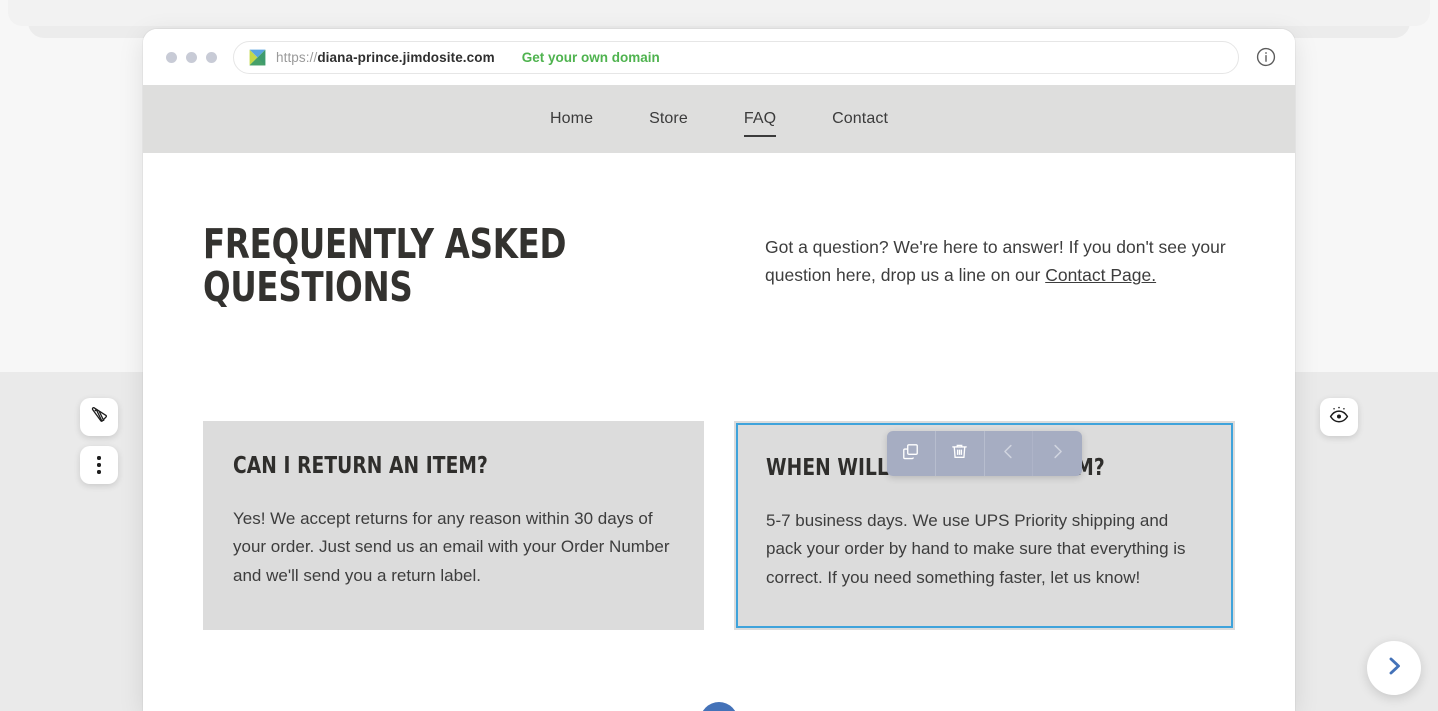 Image resolution: width=1438 pixels, height=711 pixels. I want to click on site-navigation: Home Store FAQ Contact, so click(719, 119).